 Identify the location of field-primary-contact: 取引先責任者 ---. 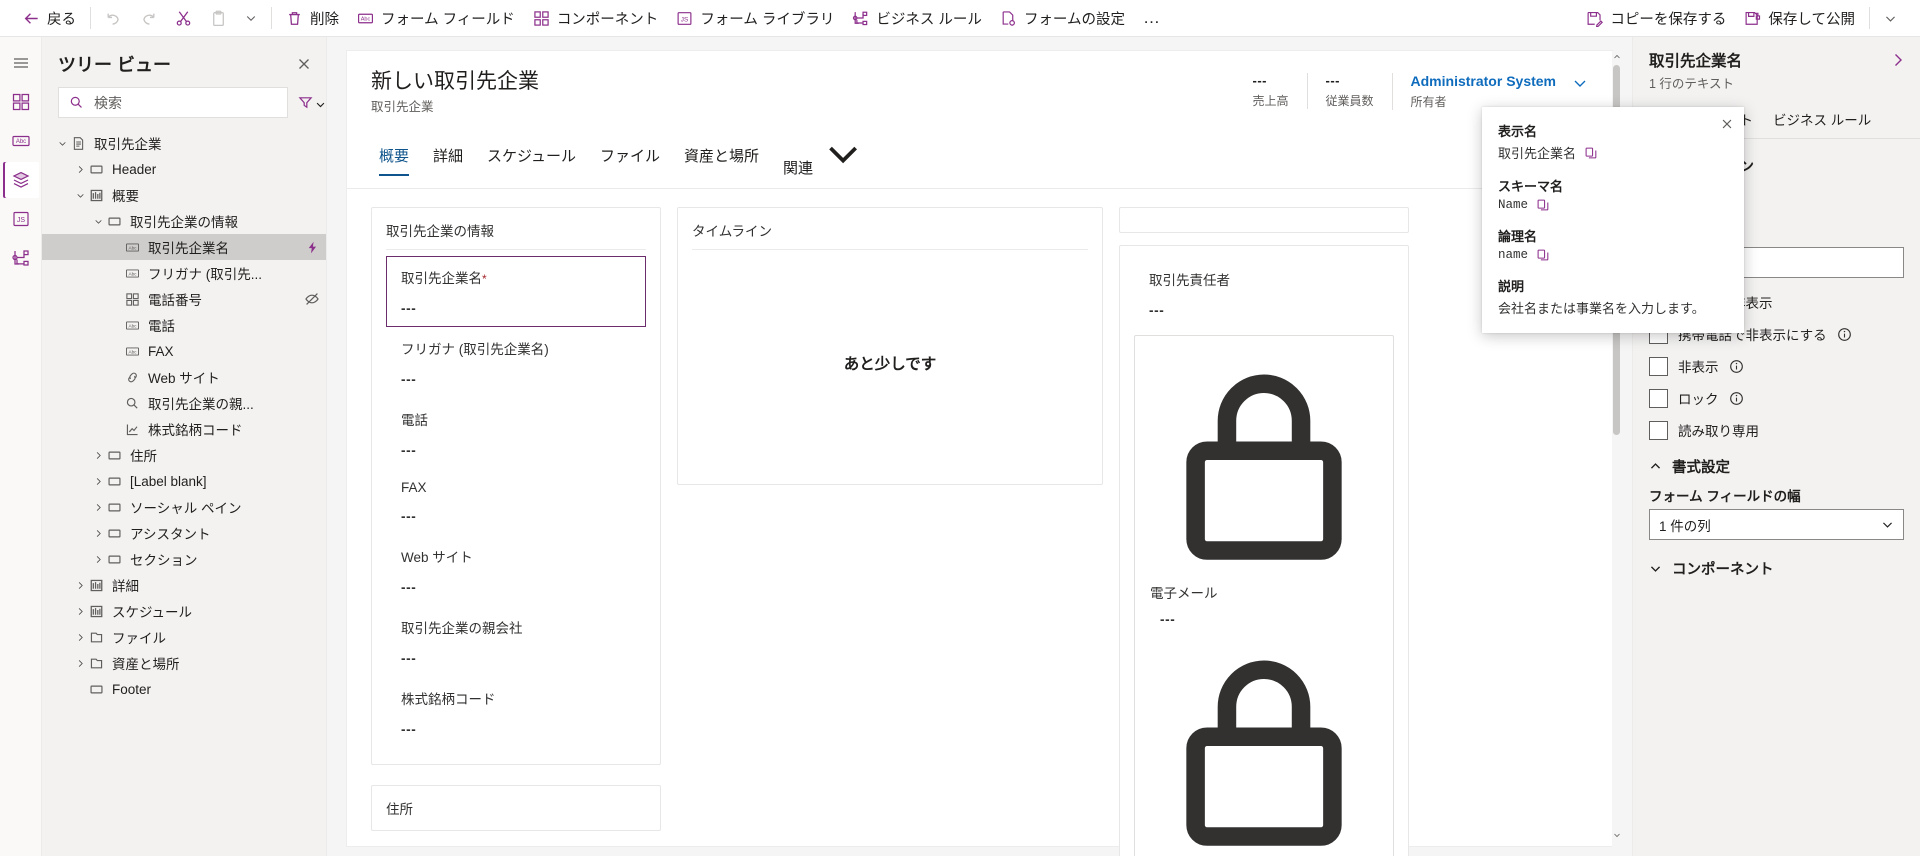
(1264, 293).